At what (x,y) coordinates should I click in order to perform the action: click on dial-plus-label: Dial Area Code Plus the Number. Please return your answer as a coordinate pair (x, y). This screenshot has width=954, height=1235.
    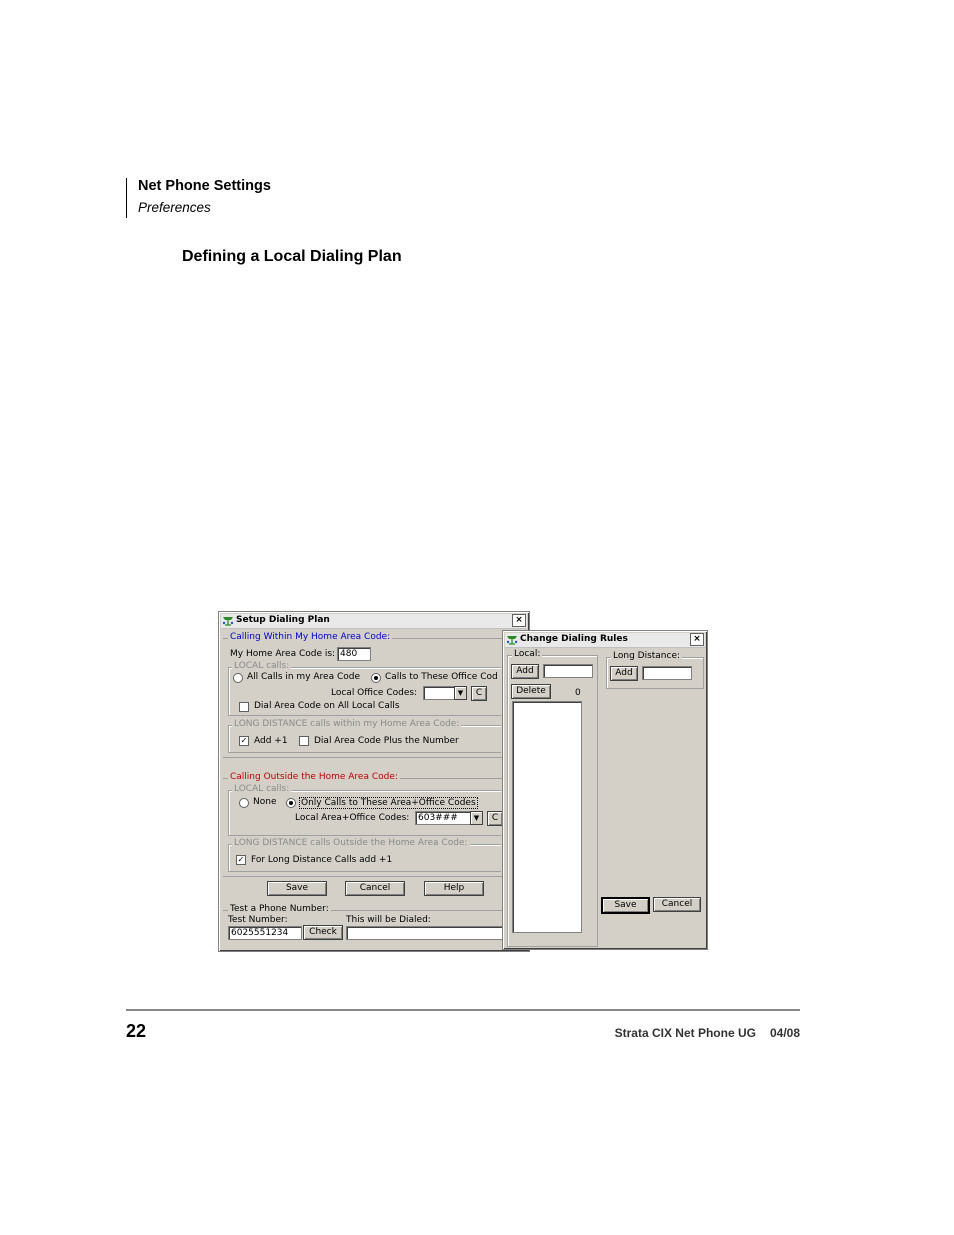
    Looking at the image, I should click on (386, 741).